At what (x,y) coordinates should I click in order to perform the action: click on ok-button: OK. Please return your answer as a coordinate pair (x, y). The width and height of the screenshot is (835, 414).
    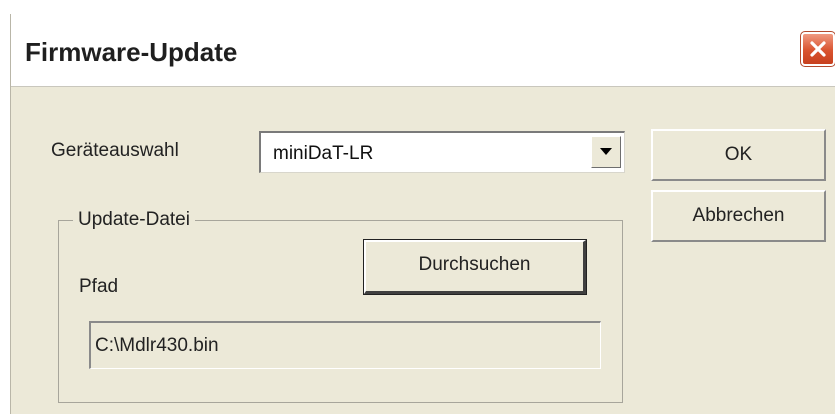
    Looking at the image, I should click on (738, 155).